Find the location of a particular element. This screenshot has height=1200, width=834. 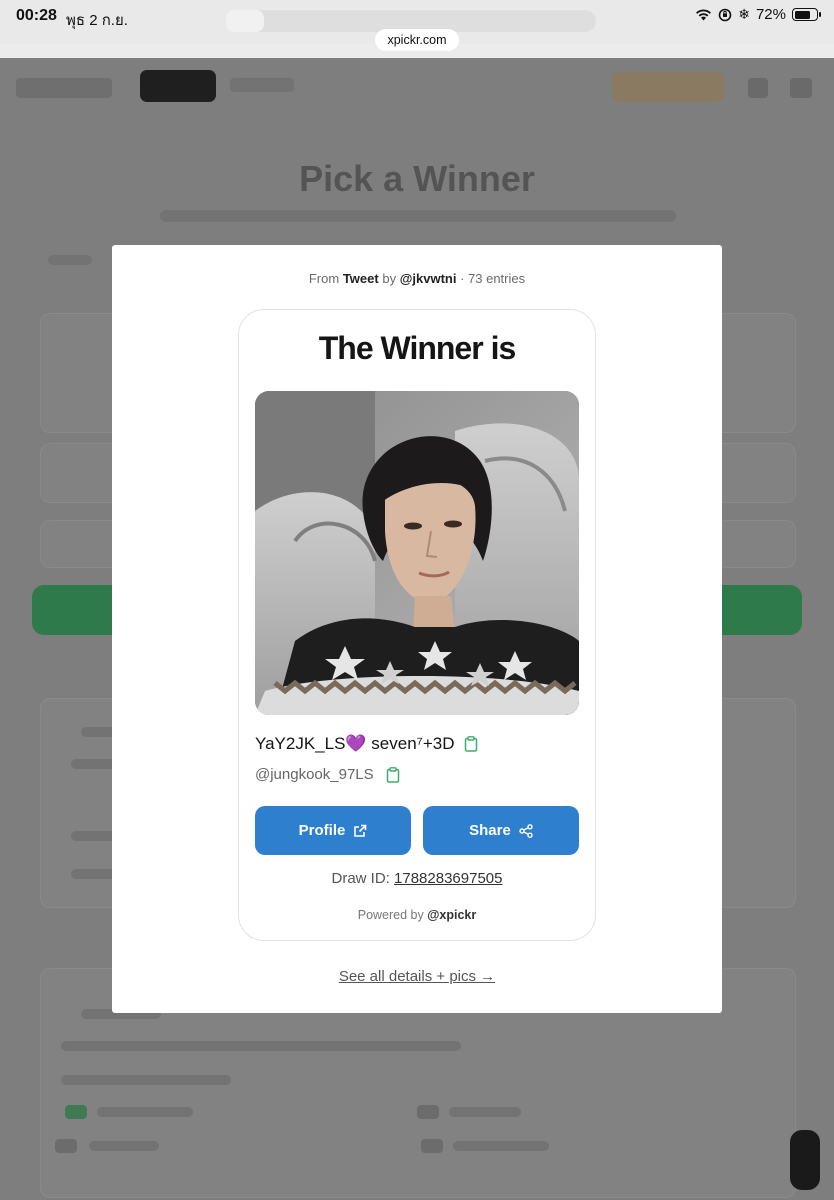

draw-source-line: From Tweet by @jkvwtni · 73 entries is located at coordinates (417, 278).